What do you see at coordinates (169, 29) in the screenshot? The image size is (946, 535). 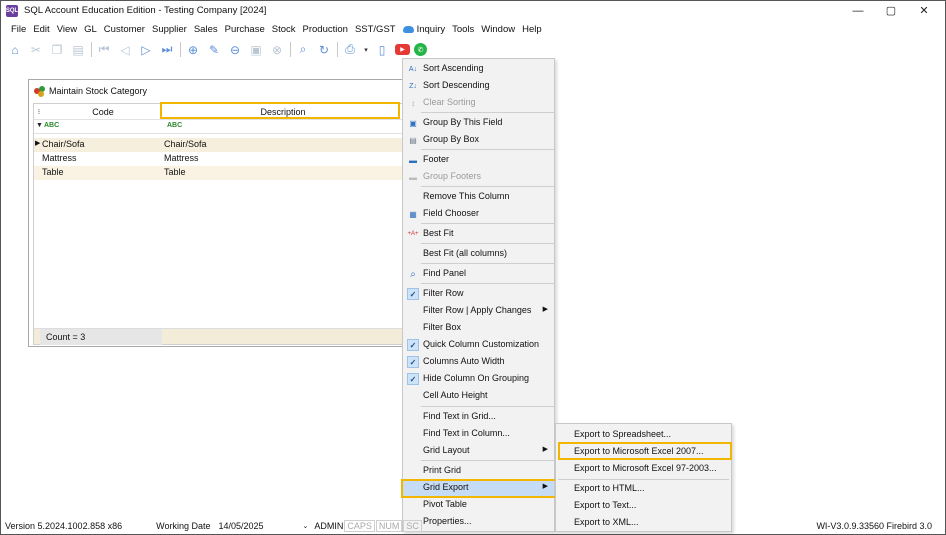 I see `menu-supplier: Supplier` at bounding box center [169, 29].